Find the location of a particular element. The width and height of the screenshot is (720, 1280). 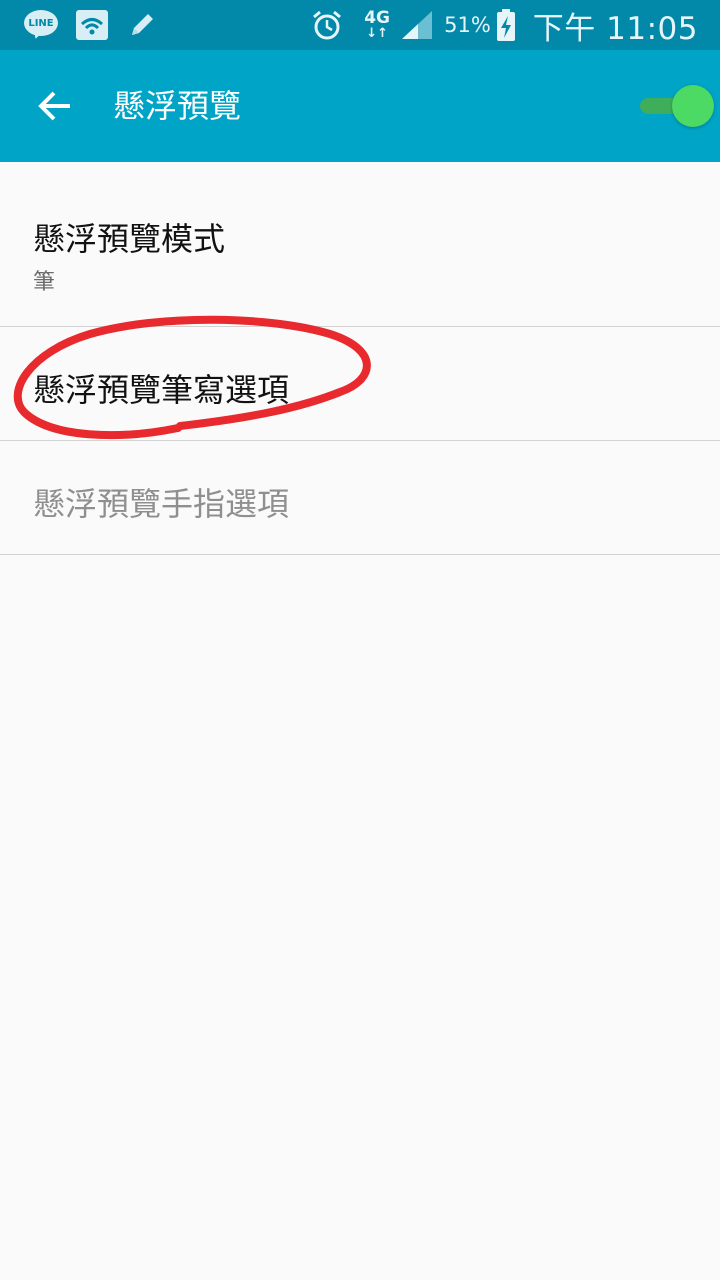

alarm-icon is located at coordinates (327, 25).